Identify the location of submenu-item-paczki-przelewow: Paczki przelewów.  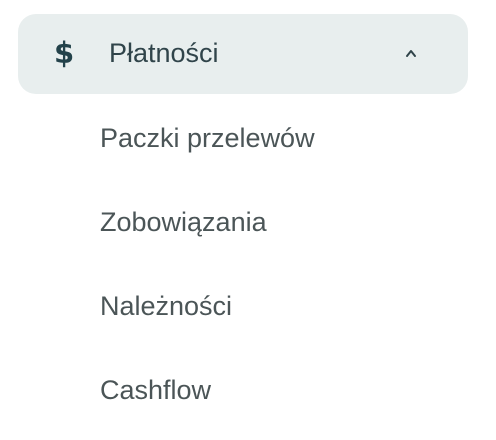
(207, 138).